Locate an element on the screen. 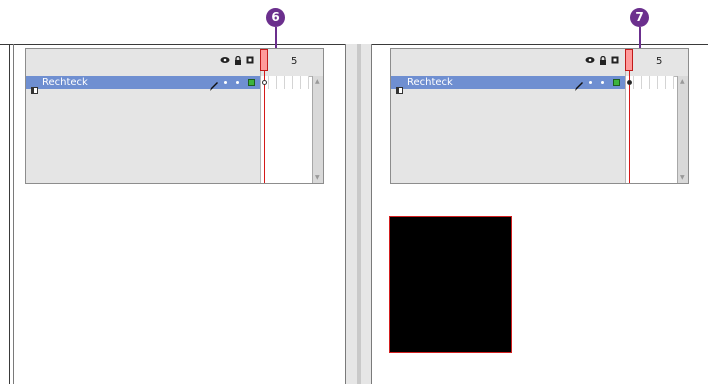  frame-left-border is located at coordinates (9, 214).